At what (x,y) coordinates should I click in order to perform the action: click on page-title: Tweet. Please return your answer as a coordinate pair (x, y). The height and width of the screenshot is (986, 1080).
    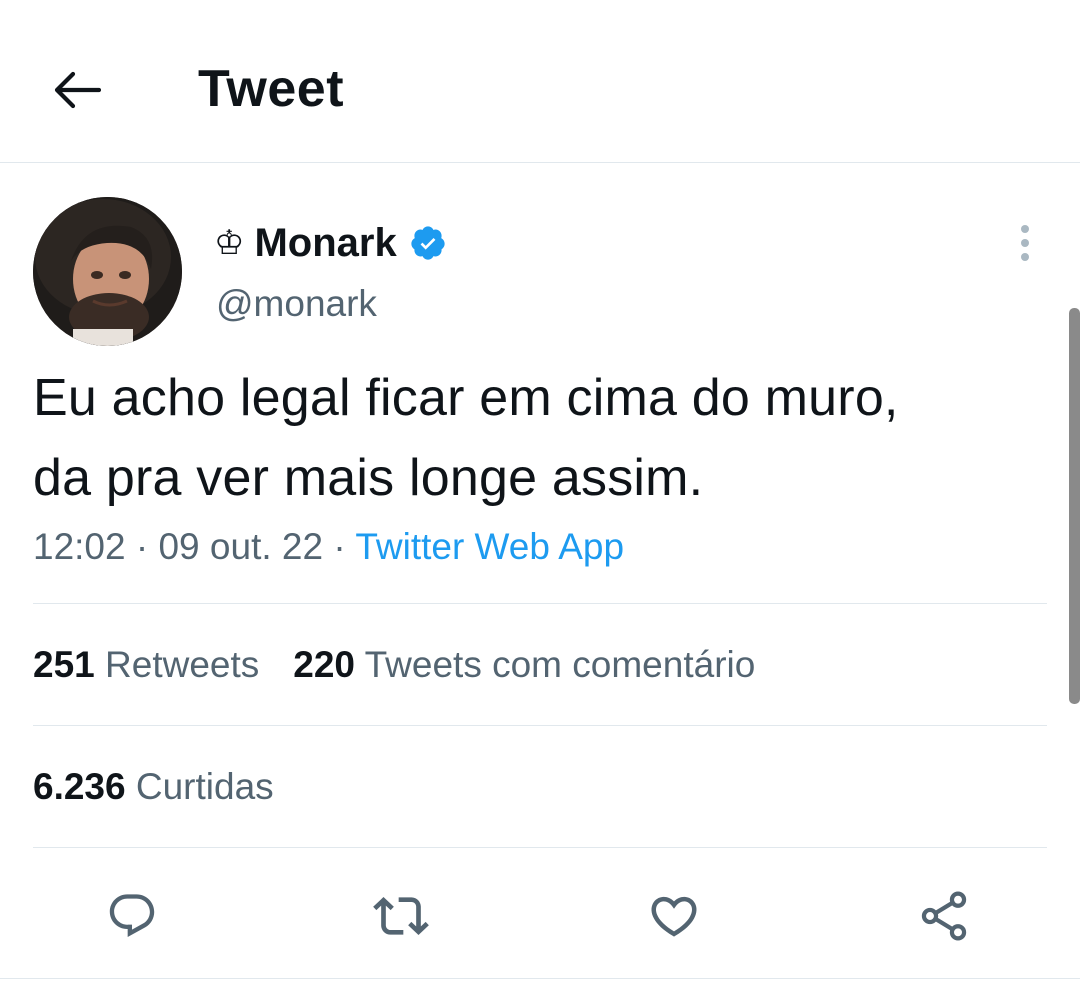
    Looking at the image, I should click on (271, 89).